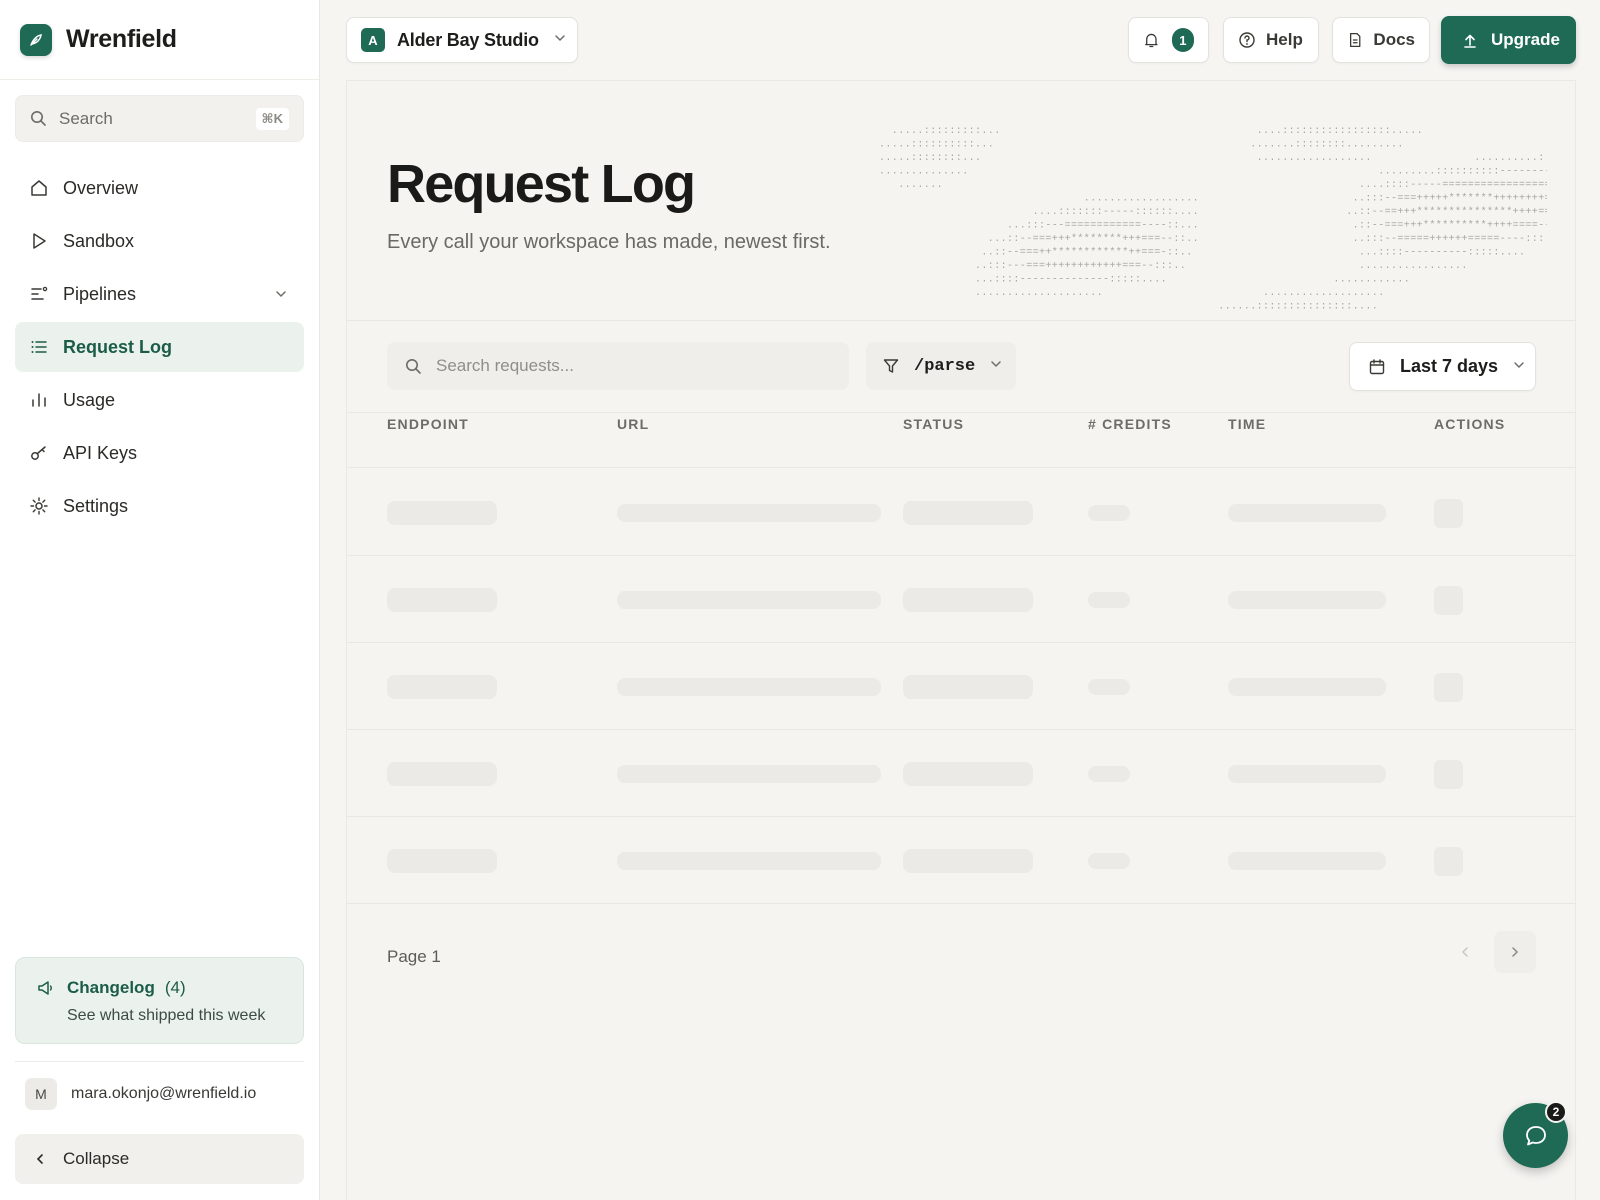  Describe the element at coordinates (159, 400) in the screenshot. I see `sidebar-item-usage: Usage` at that location.